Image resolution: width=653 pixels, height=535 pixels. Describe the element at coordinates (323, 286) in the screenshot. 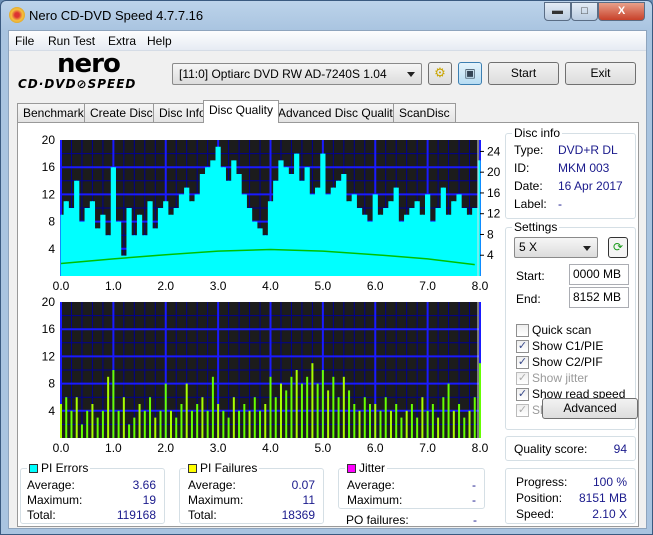

I see `x-tick-label: 5.0` at that location.